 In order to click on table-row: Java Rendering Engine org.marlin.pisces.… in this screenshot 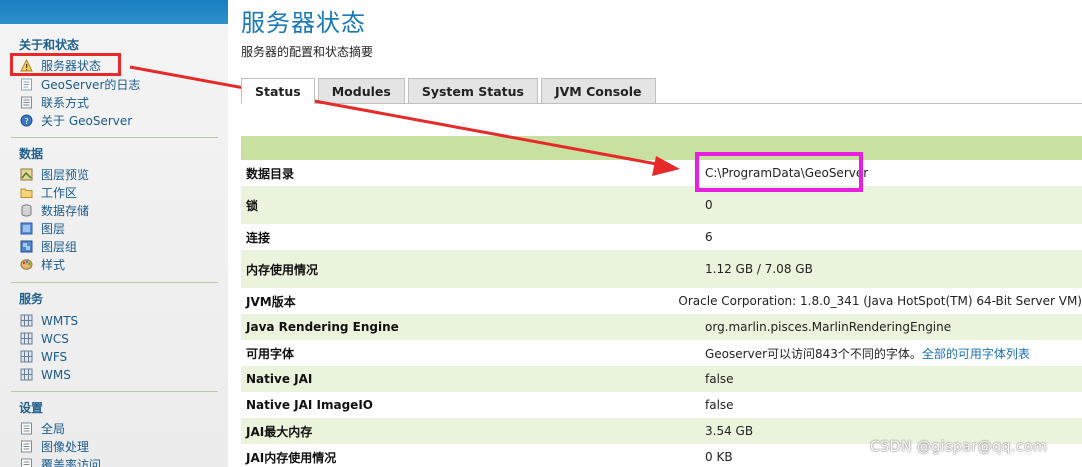, I will do `click(661, 327)`.